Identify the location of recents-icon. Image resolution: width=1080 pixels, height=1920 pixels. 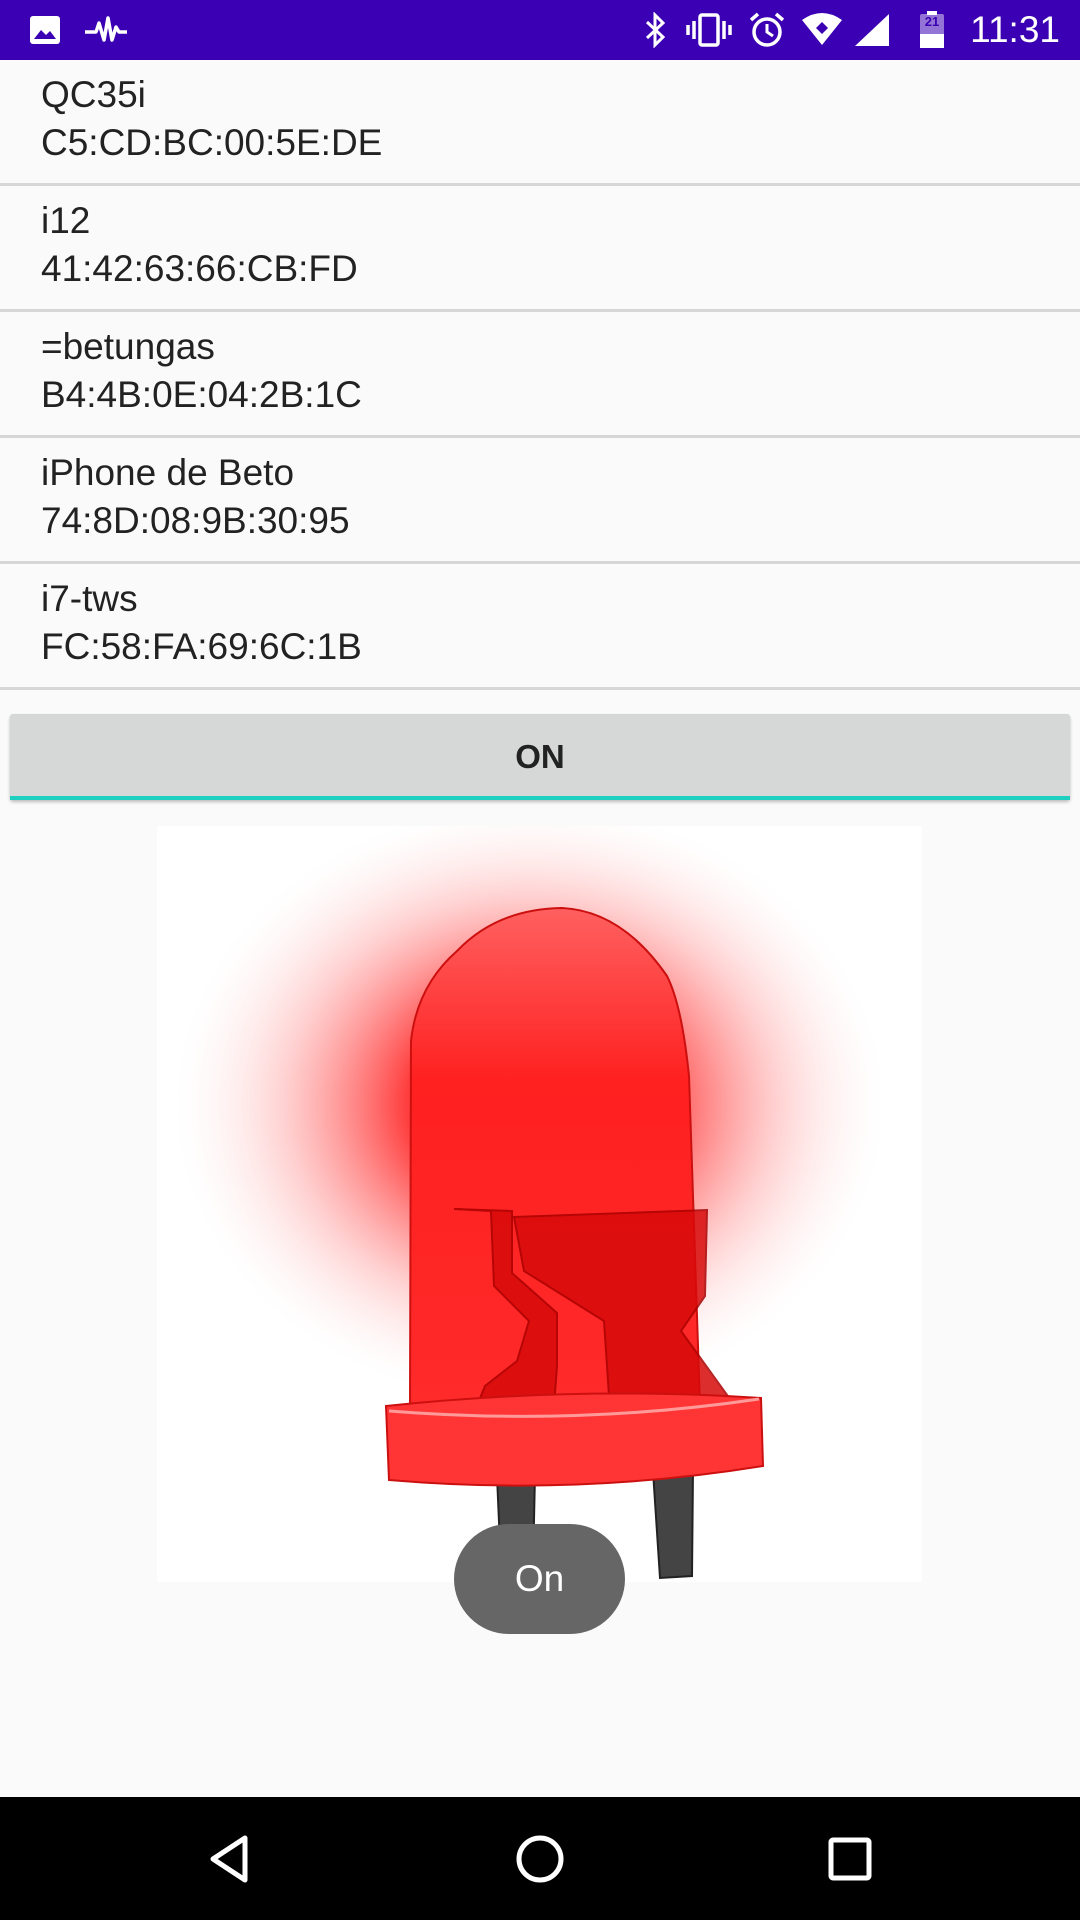
(850, 1858).